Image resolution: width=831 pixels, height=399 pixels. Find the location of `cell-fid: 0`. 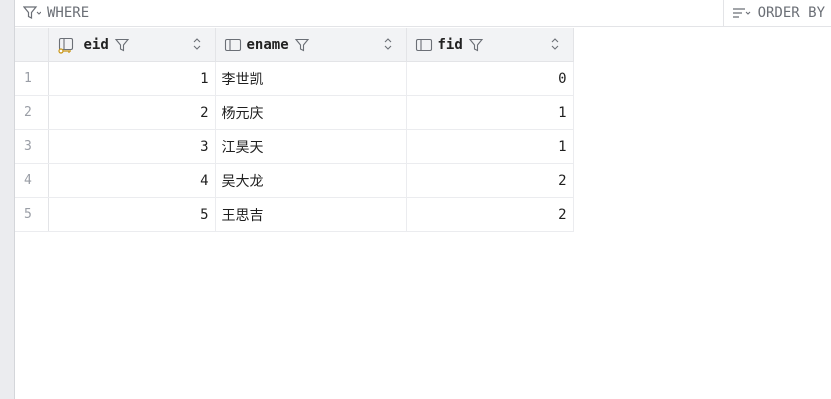

cell-fid: 0 is located at coordinates (490, 78).